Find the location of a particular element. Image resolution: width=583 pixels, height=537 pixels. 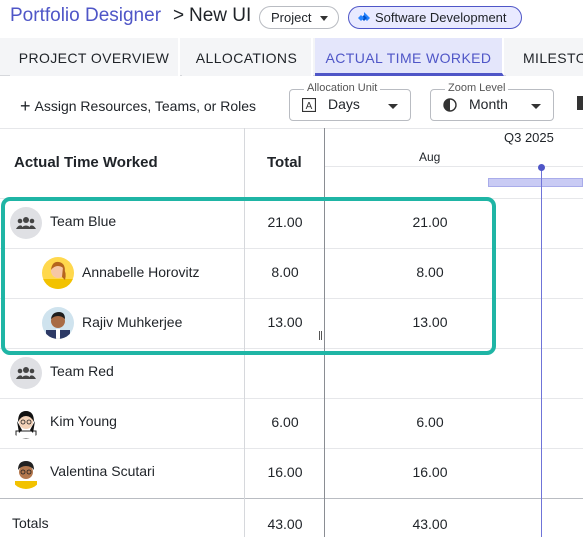

export-icon is located at coordinates (580, 103).